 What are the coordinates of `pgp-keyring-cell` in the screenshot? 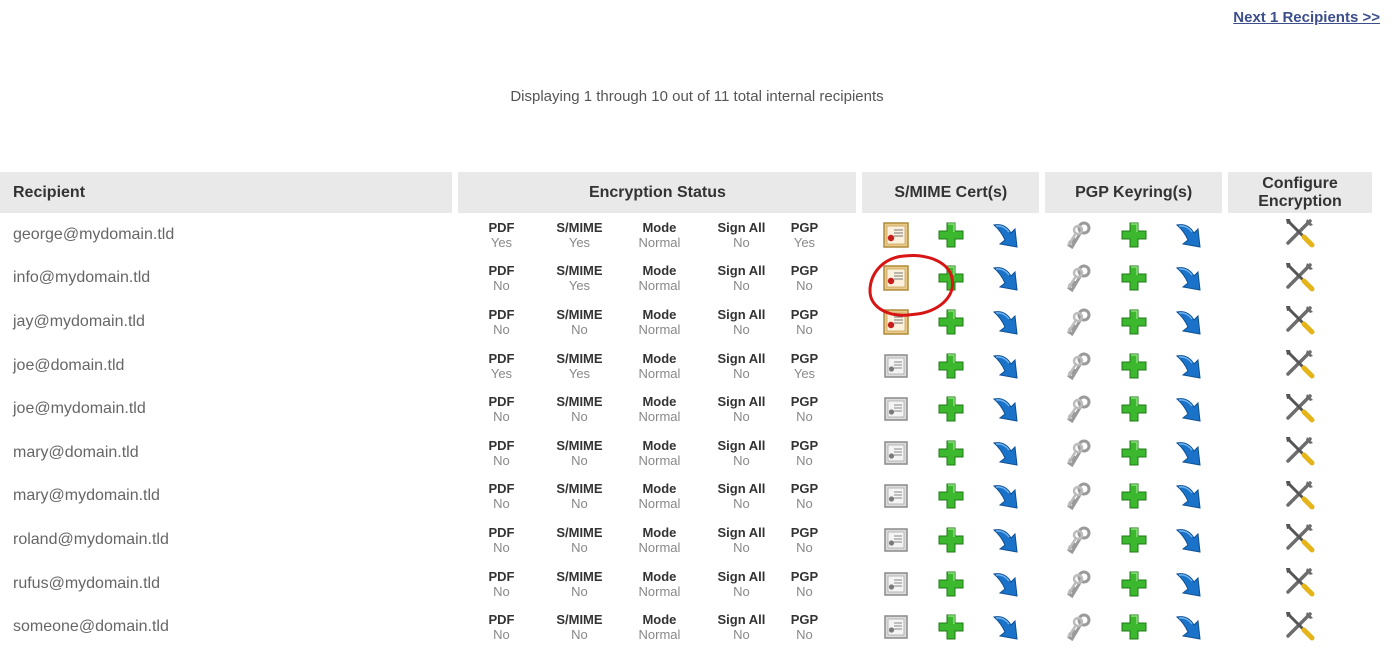 It's located at (1133, 322).